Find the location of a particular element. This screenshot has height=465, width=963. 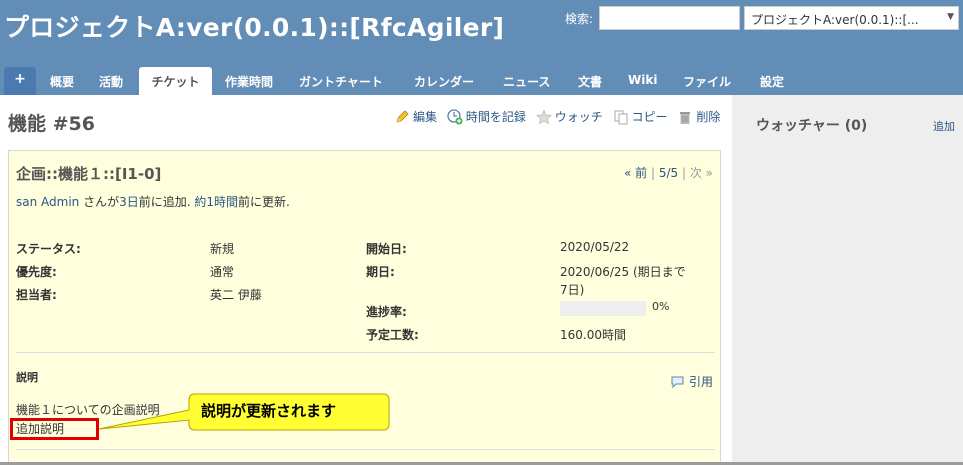

copy-icon is located at coordinates (621, 117).